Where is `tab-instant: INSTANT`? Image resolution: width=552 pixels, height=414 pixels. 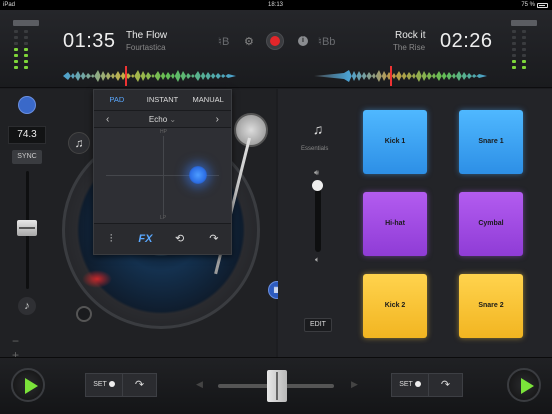 tab-instant: INSTANT is located at coordinates (163, 100).